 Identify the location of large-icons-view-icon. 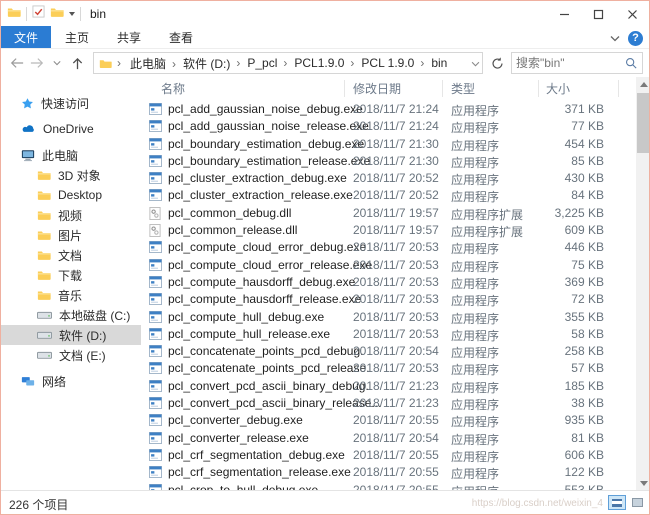
(637, 502).